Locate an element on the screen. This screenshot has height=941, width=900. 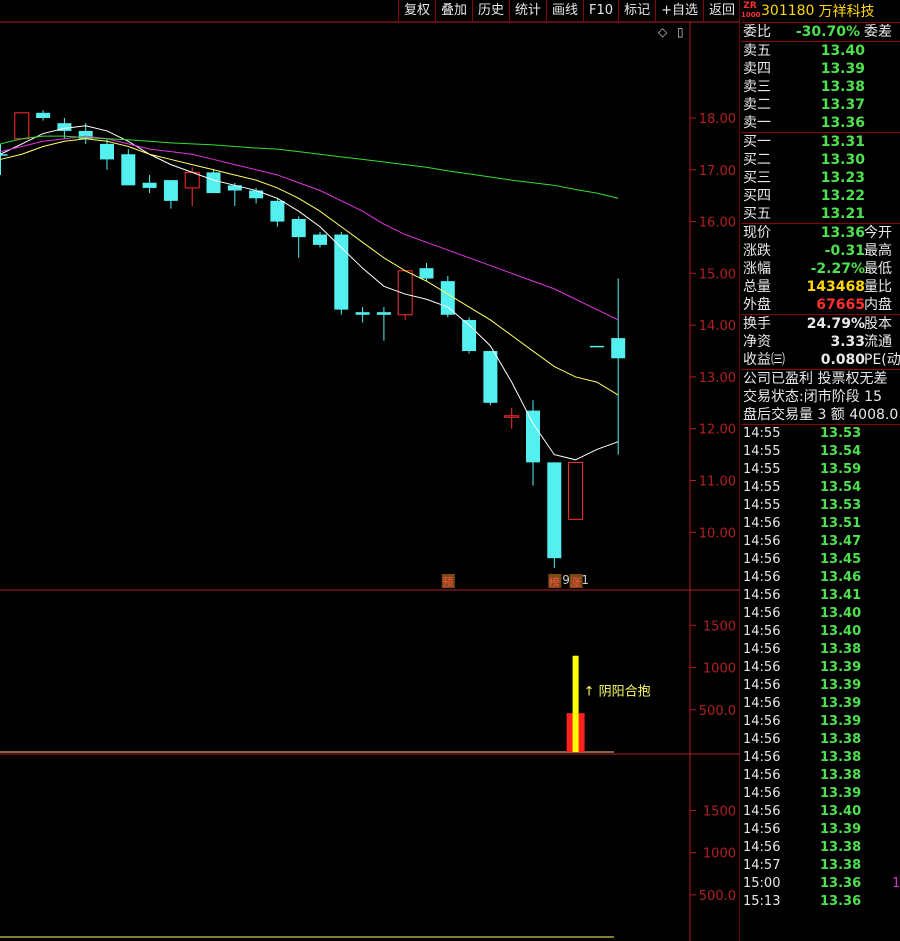
quote-row-label: 外盘 is located at coordinates (757, 305).